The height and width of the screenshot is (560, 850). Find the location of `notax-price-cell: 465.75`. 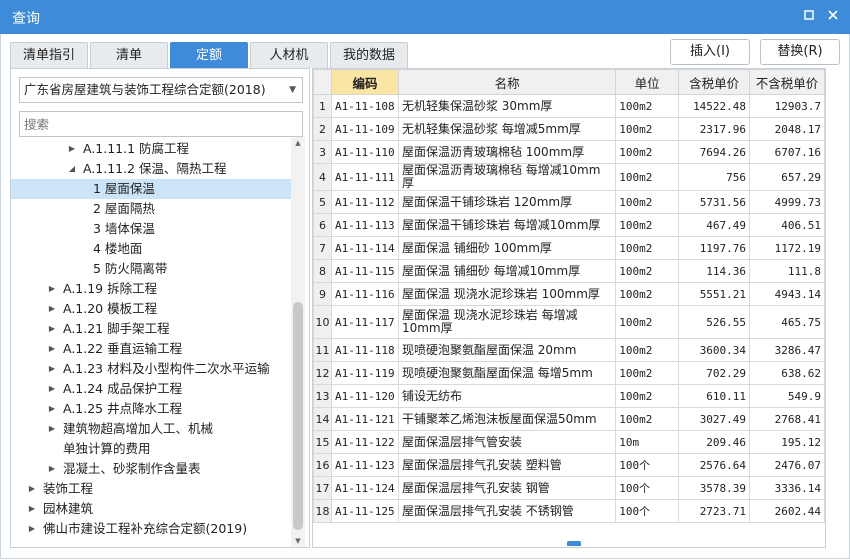

notax-price-cell: 465.75 is located at coordinates (787, 322).